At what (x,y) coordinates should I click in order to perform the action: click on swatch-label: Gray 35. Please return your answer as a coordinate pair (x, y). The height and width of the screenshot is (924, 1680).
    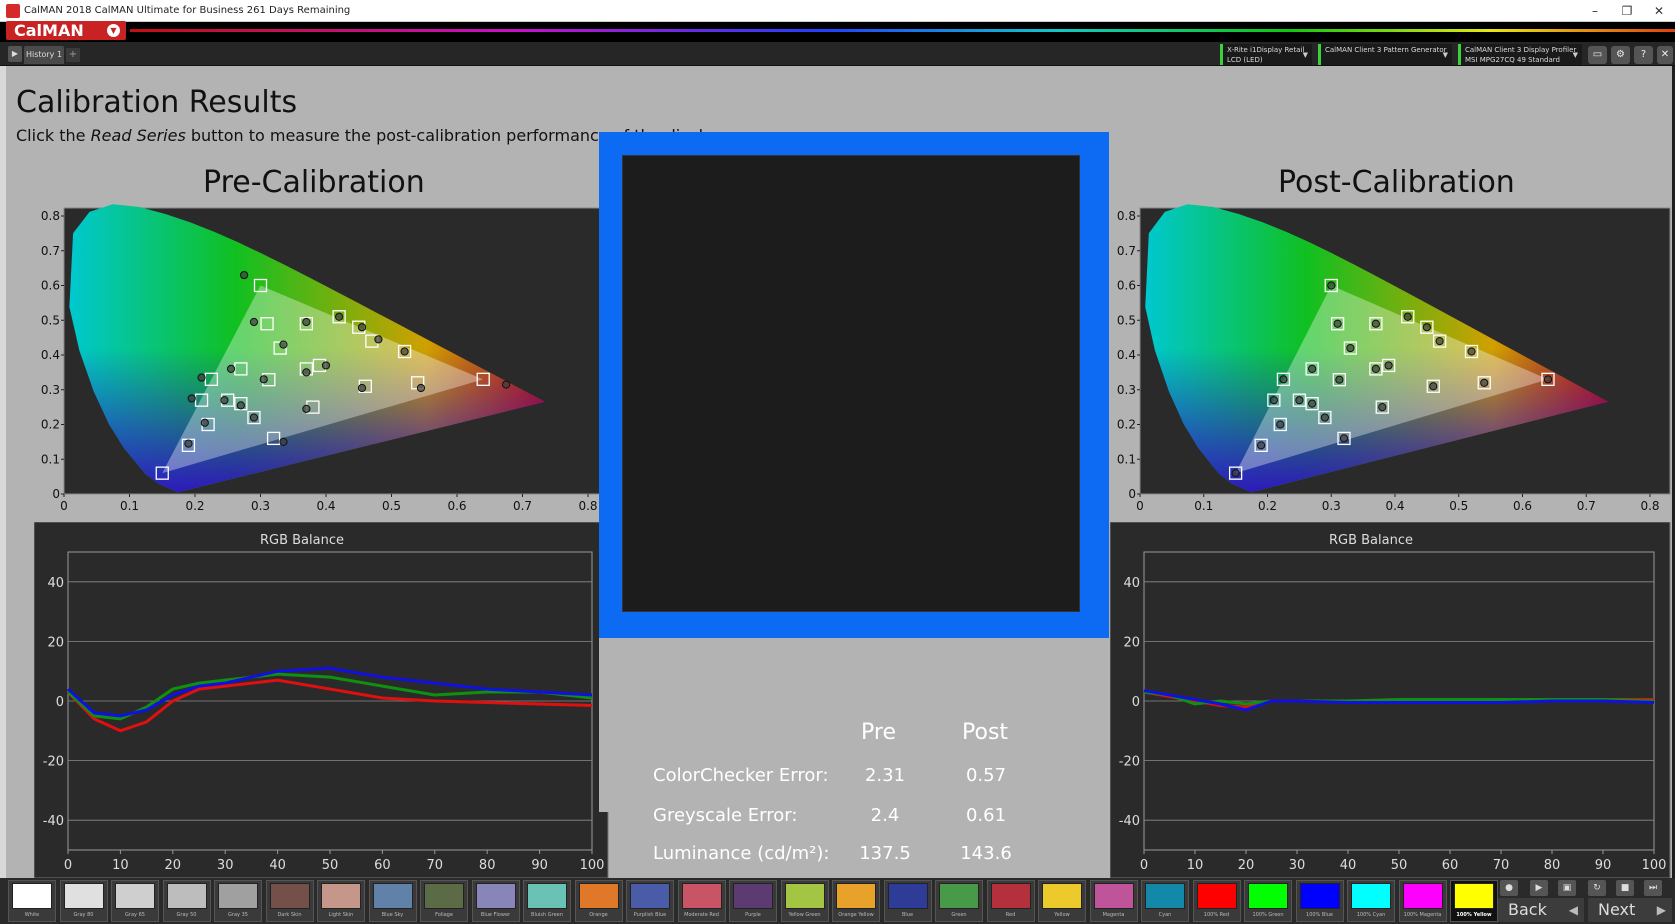
    Looking at the image, I should click on (238, 915).